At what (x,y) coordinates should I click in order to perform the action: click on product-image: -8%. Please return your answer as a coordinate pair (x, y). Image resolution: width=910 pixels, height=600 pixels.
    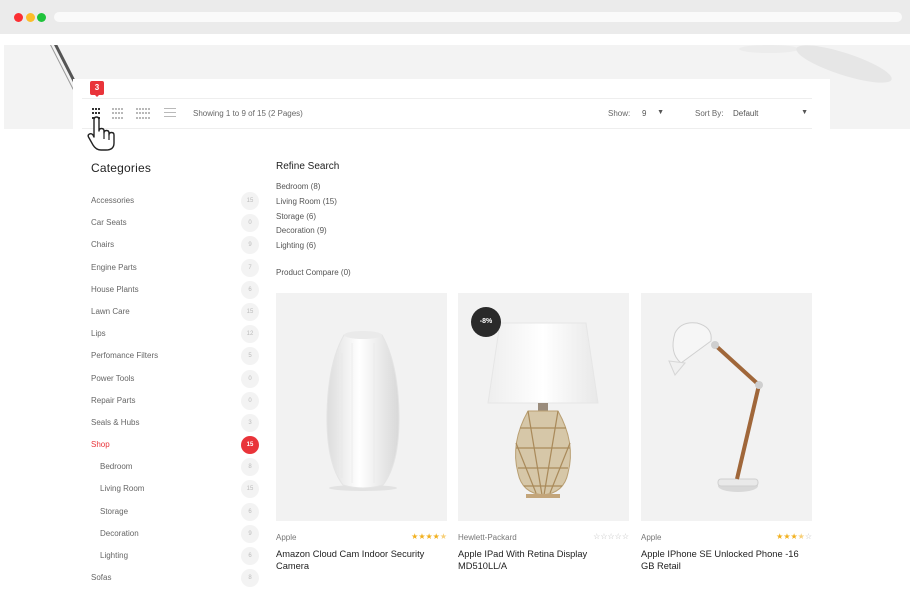
    Looking at the image, I should click on (543, 407).